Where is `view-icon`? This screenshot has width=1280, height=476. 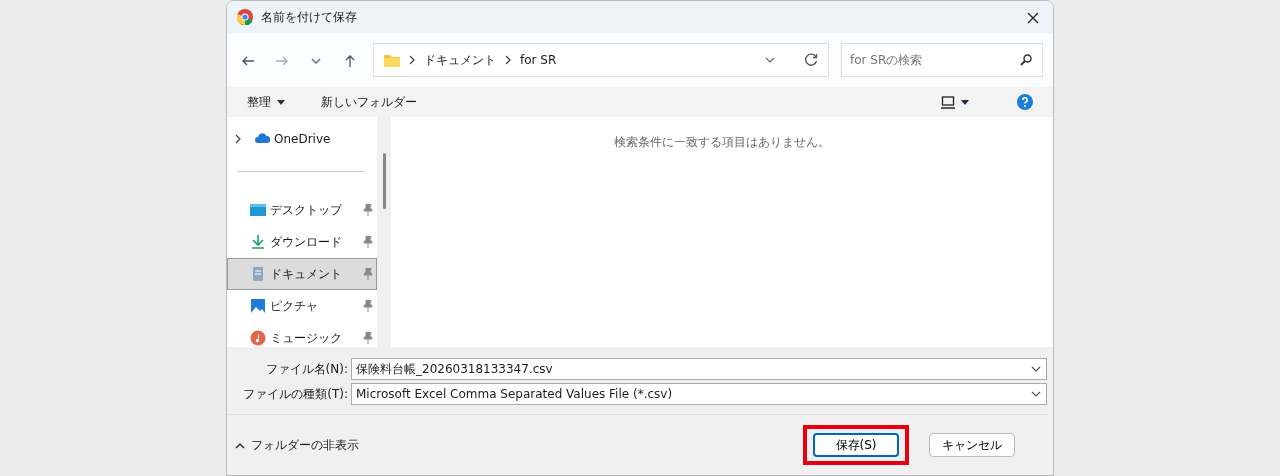
view-icon is located at coordinates (948, 102).